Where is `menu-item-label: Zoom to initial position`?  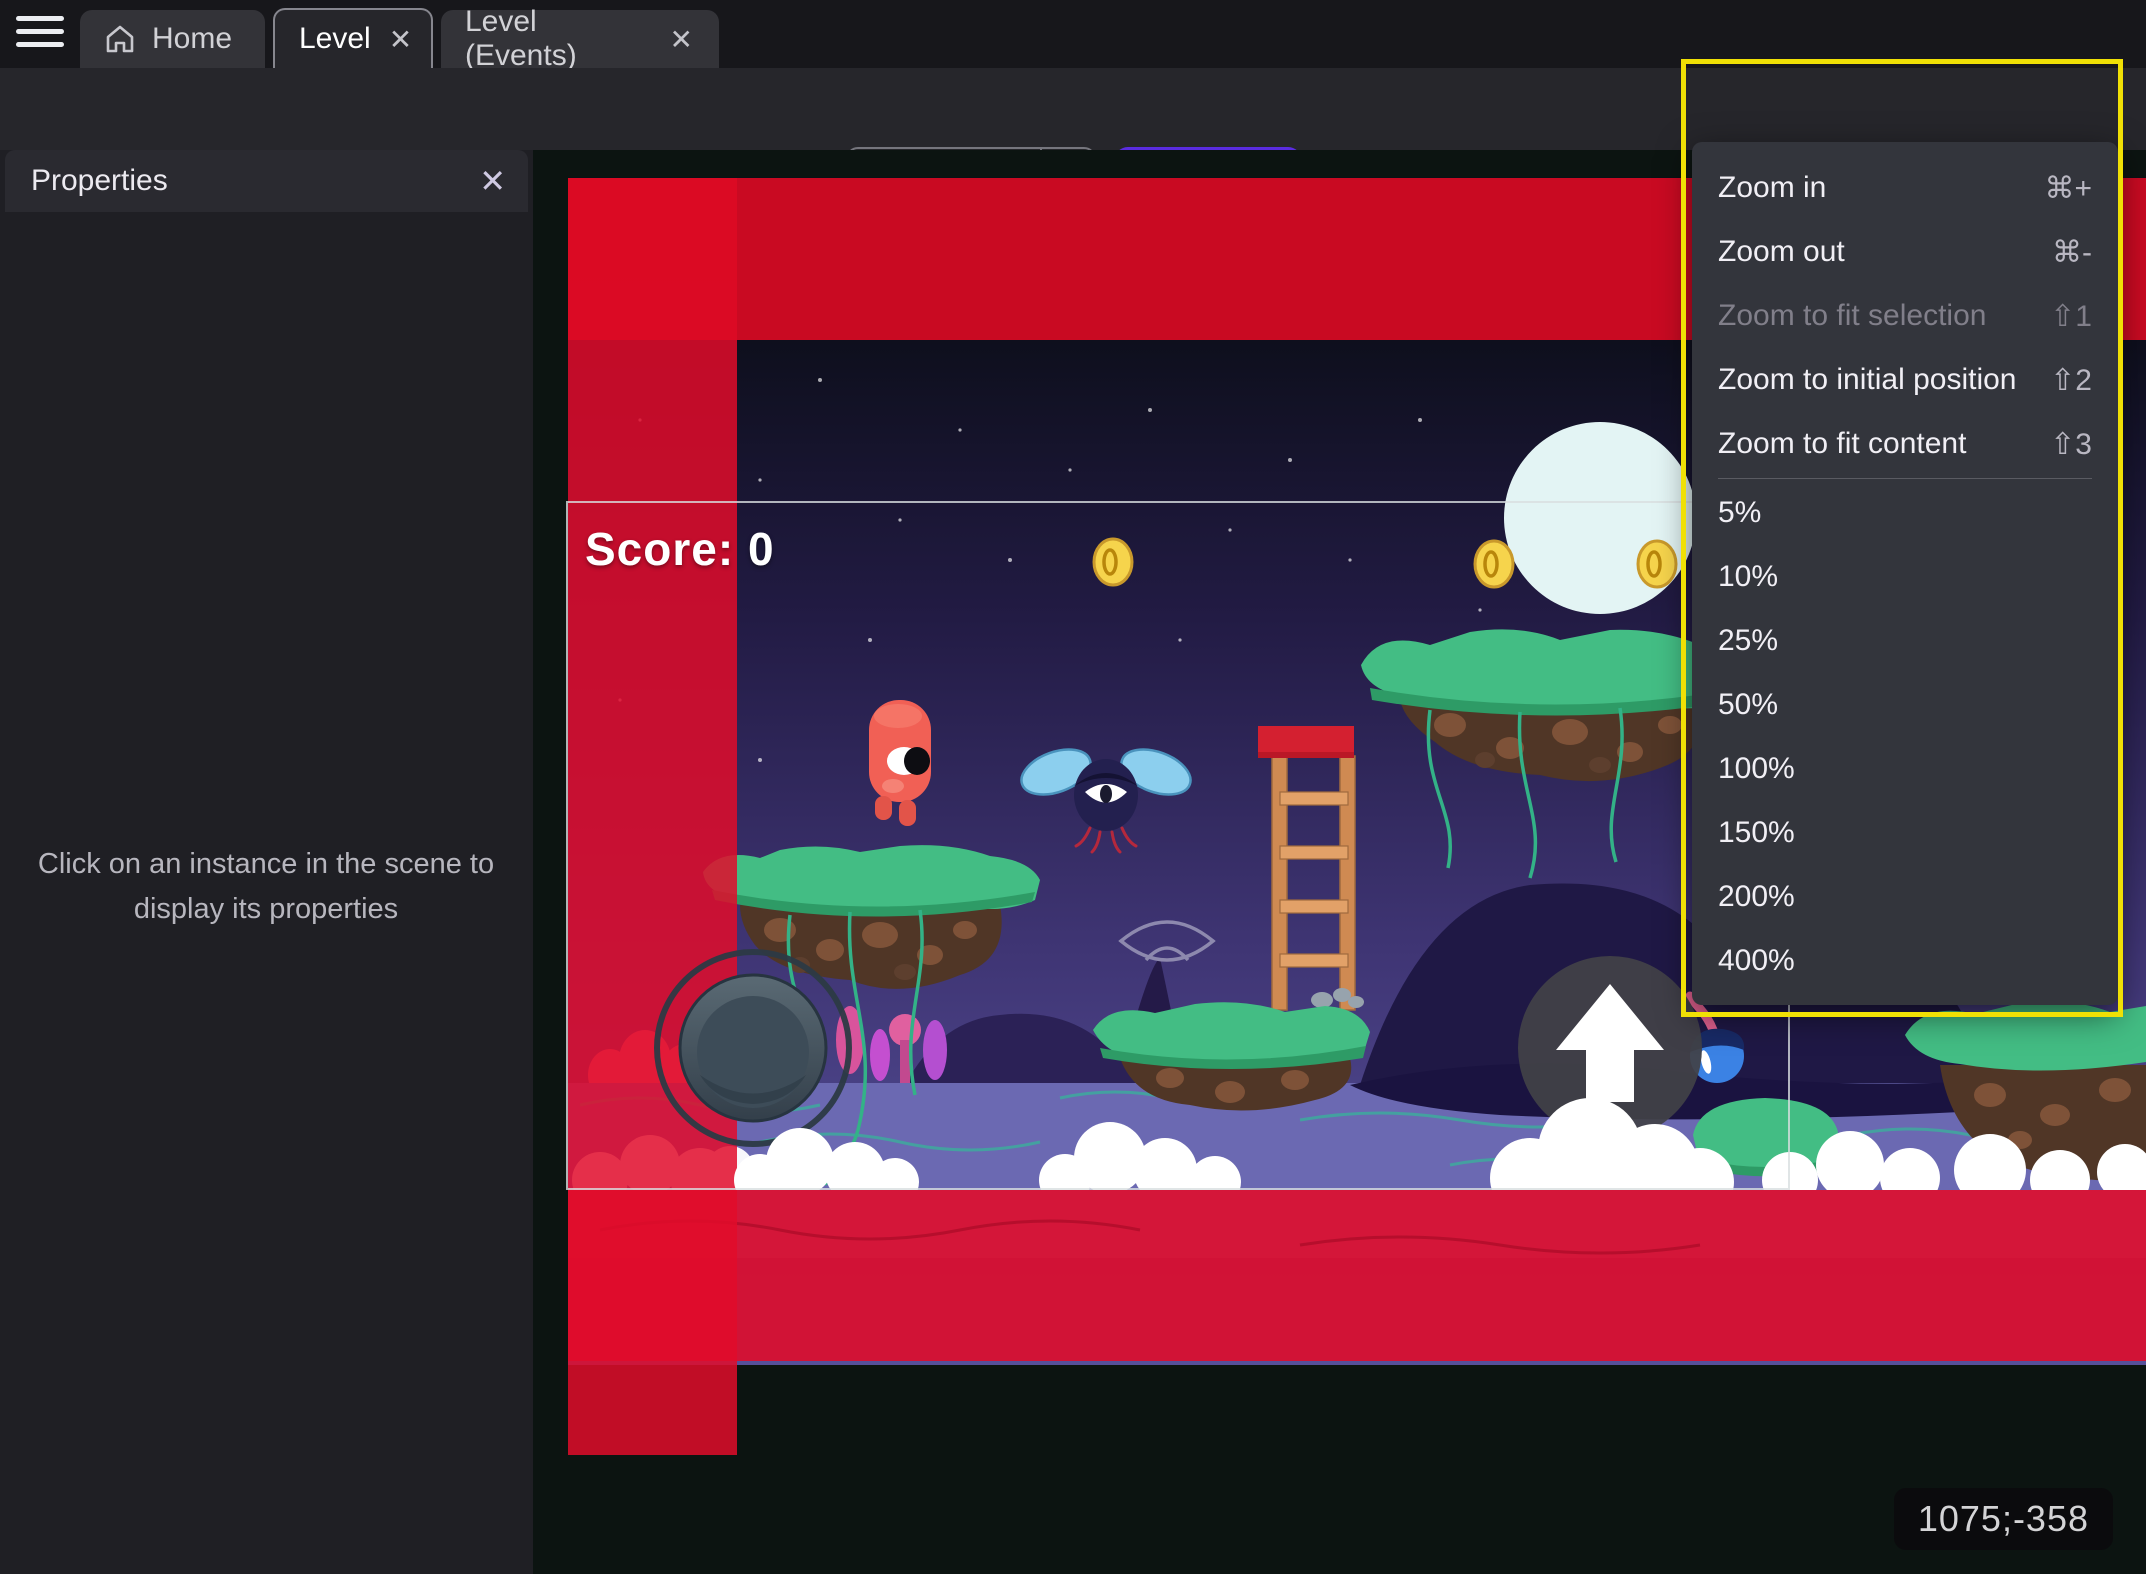 menu-item-label: Zoom to initial position is located at coordinates (1867, 379).